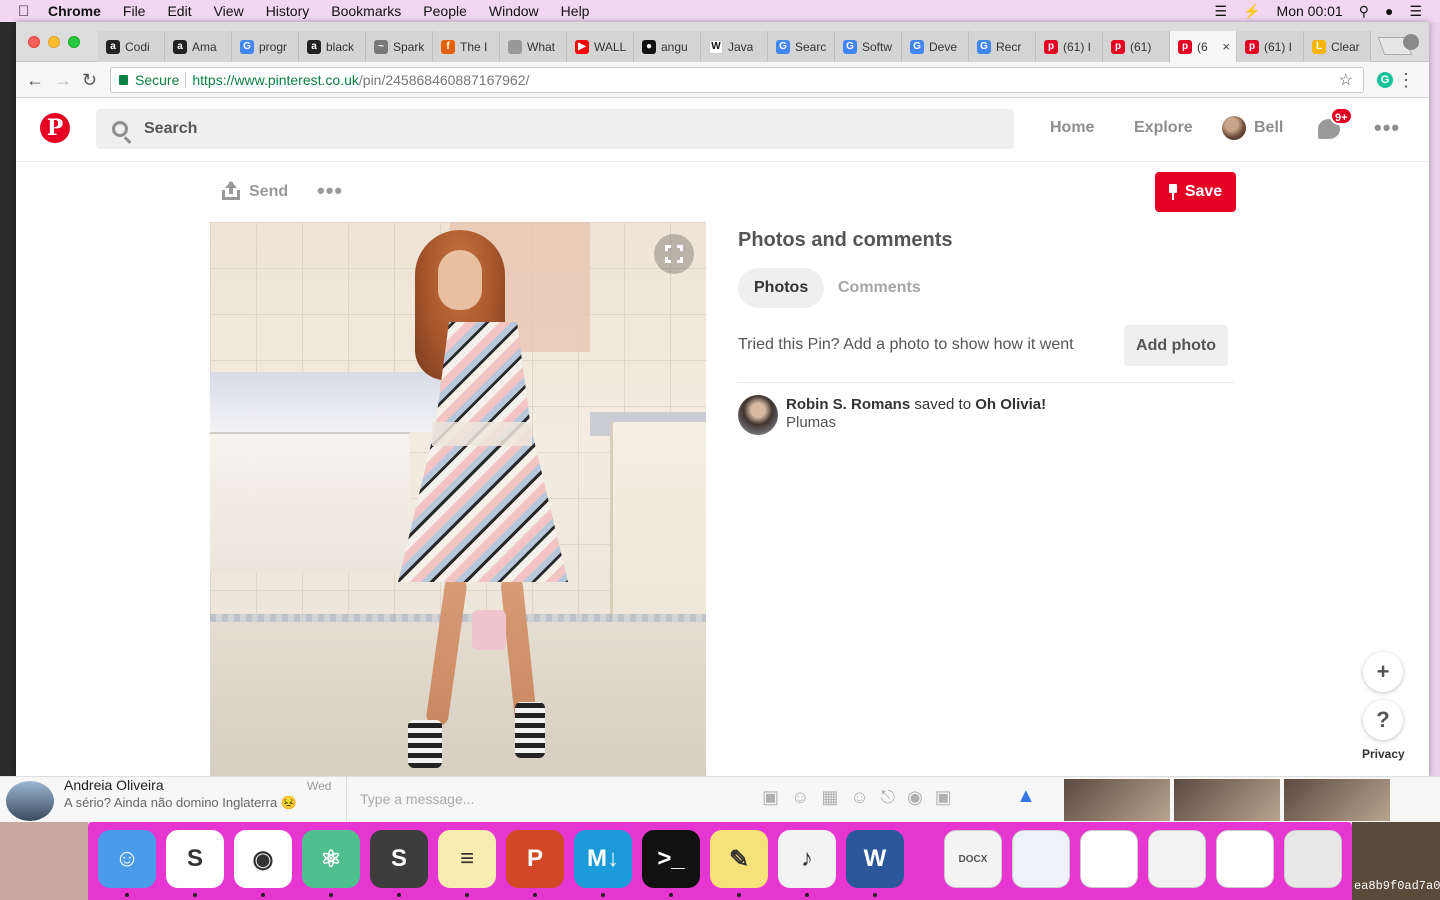  Describe the element at coordinates (1072, 128) in the screenshot. I see `nav-home-link: Home` at that location.